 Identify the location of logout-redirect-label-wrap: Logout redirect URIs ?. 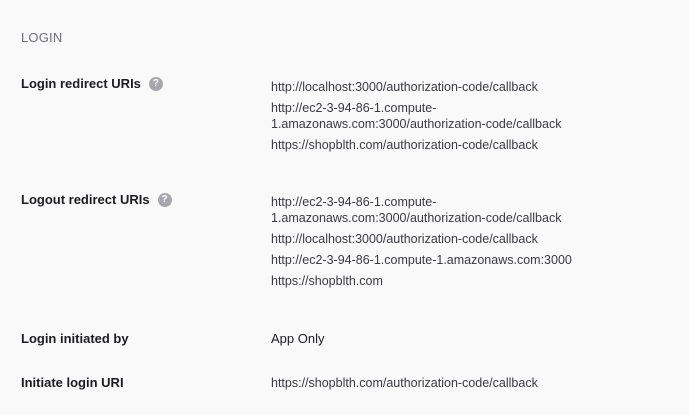
(96, 199).